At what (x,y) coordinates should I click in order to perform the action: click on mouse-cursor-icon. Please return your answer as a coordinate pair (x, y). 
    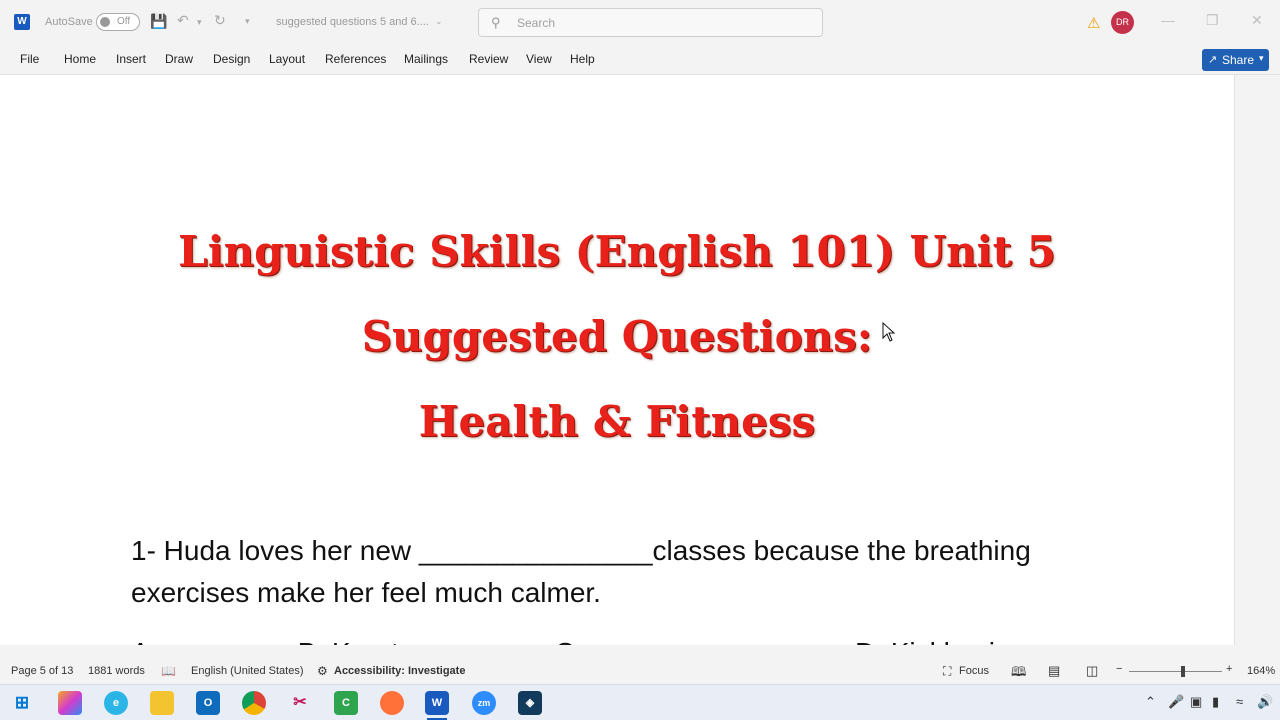
    Looking at the image, I should click on (889, 332).